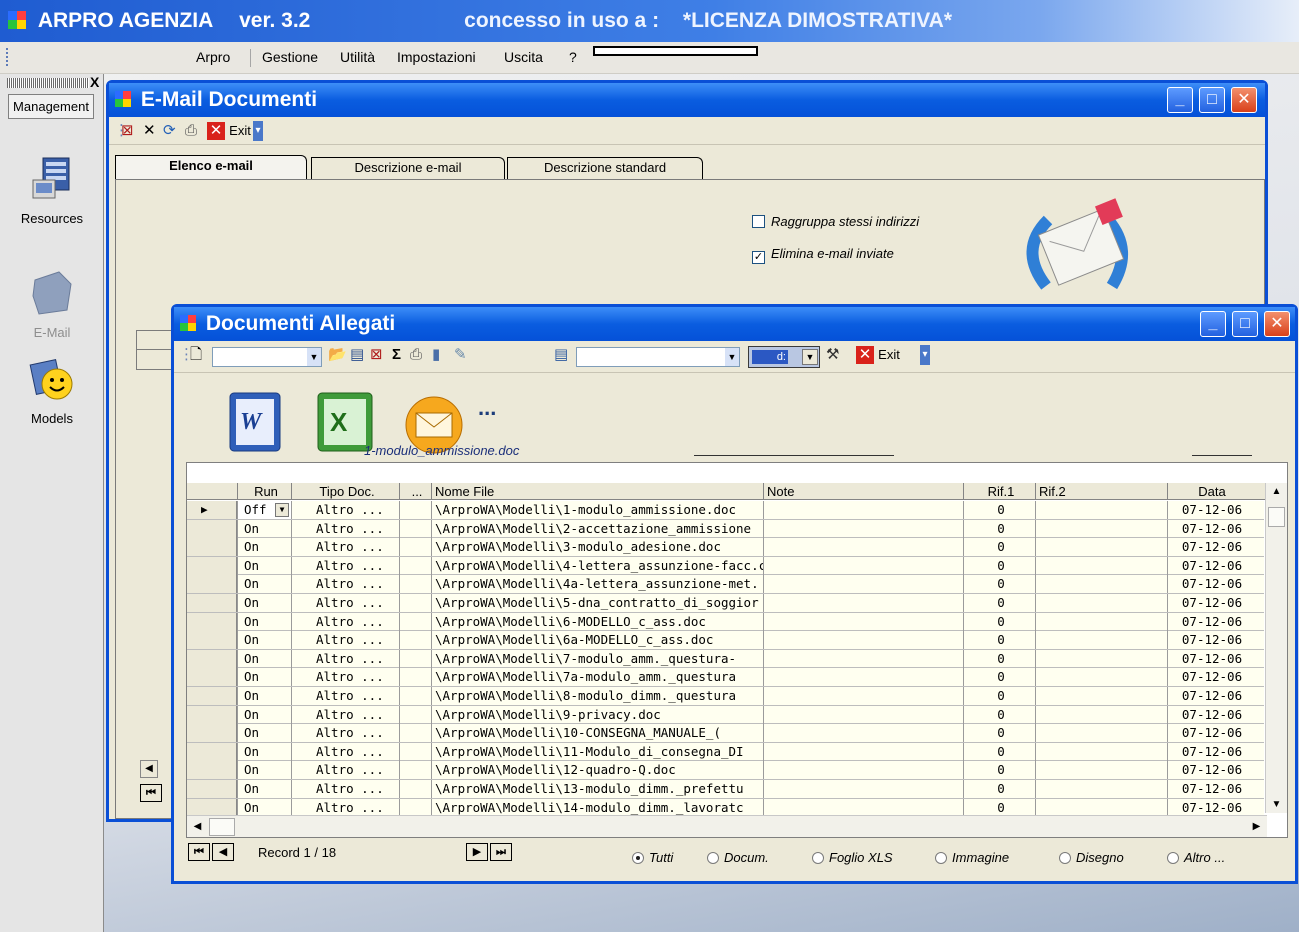 The height and width of the screenshot is (932, 1299). What do you see at coordinates (561, 355) in the screenshot?
I see `filter-icon: ▤` at bounding box center [561, 355].